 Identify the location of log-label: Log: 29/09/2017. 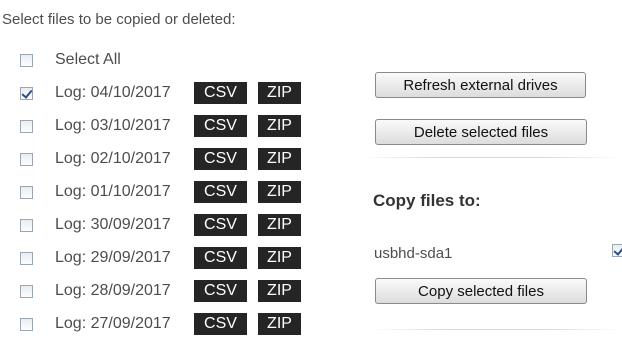
(113, 257).